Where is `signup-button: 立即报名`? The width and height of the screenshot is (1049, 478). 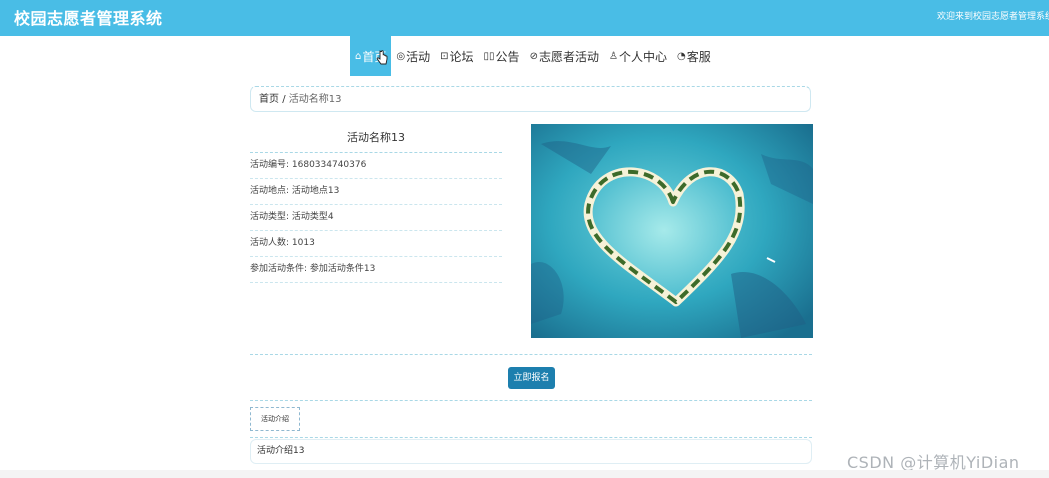 signup-button: 立即报名 is located at coordinates (531, 378).